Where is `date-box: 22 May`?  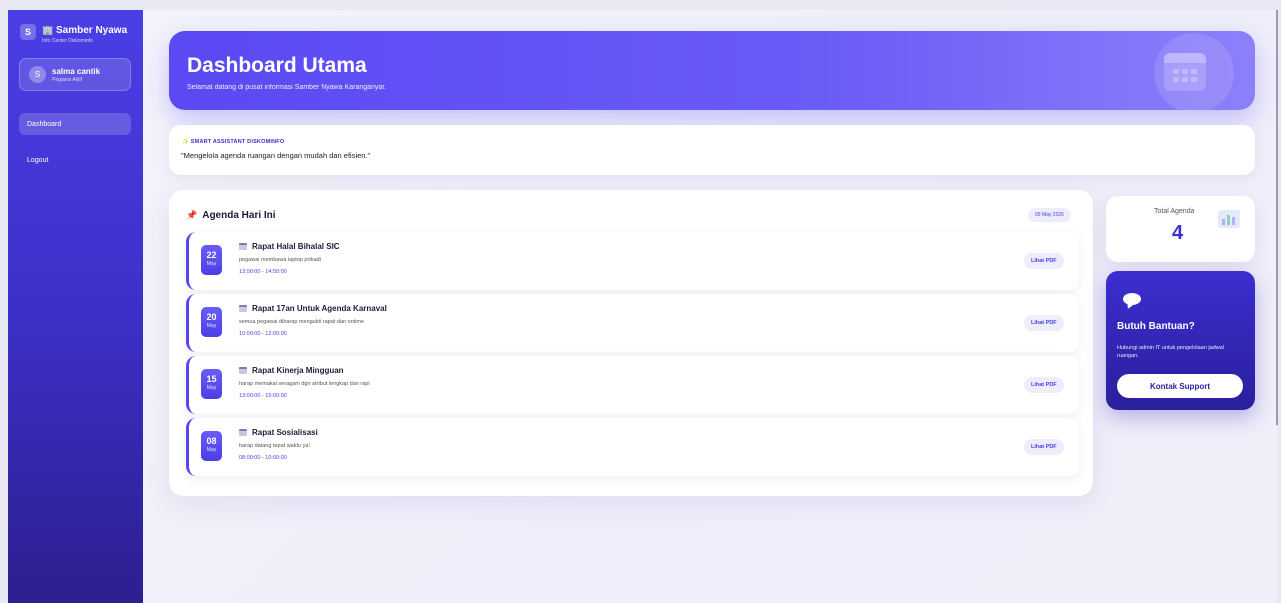
date-box: 22 May is located at coordinates (211, 260).